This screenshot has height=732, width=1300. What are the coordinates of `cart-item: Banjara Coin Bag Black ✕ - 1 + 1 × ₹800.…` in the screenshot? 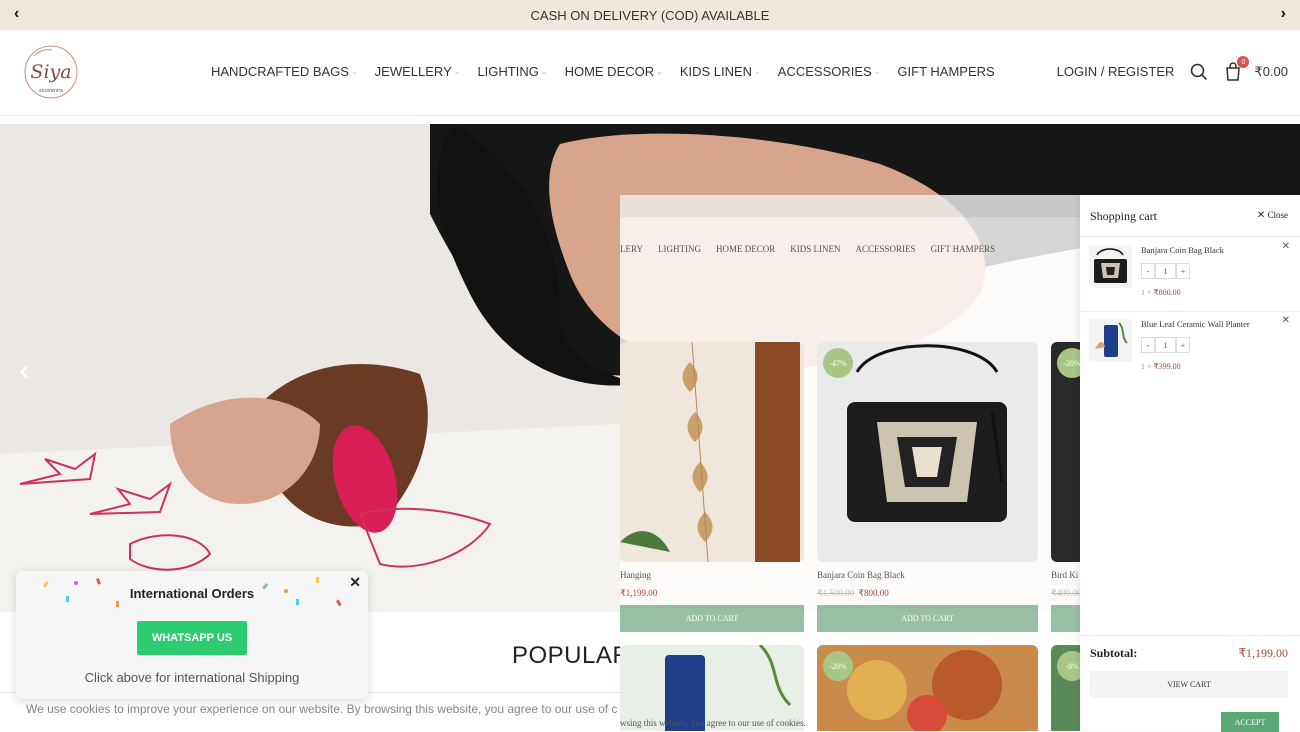 It's located at (1190, 274).